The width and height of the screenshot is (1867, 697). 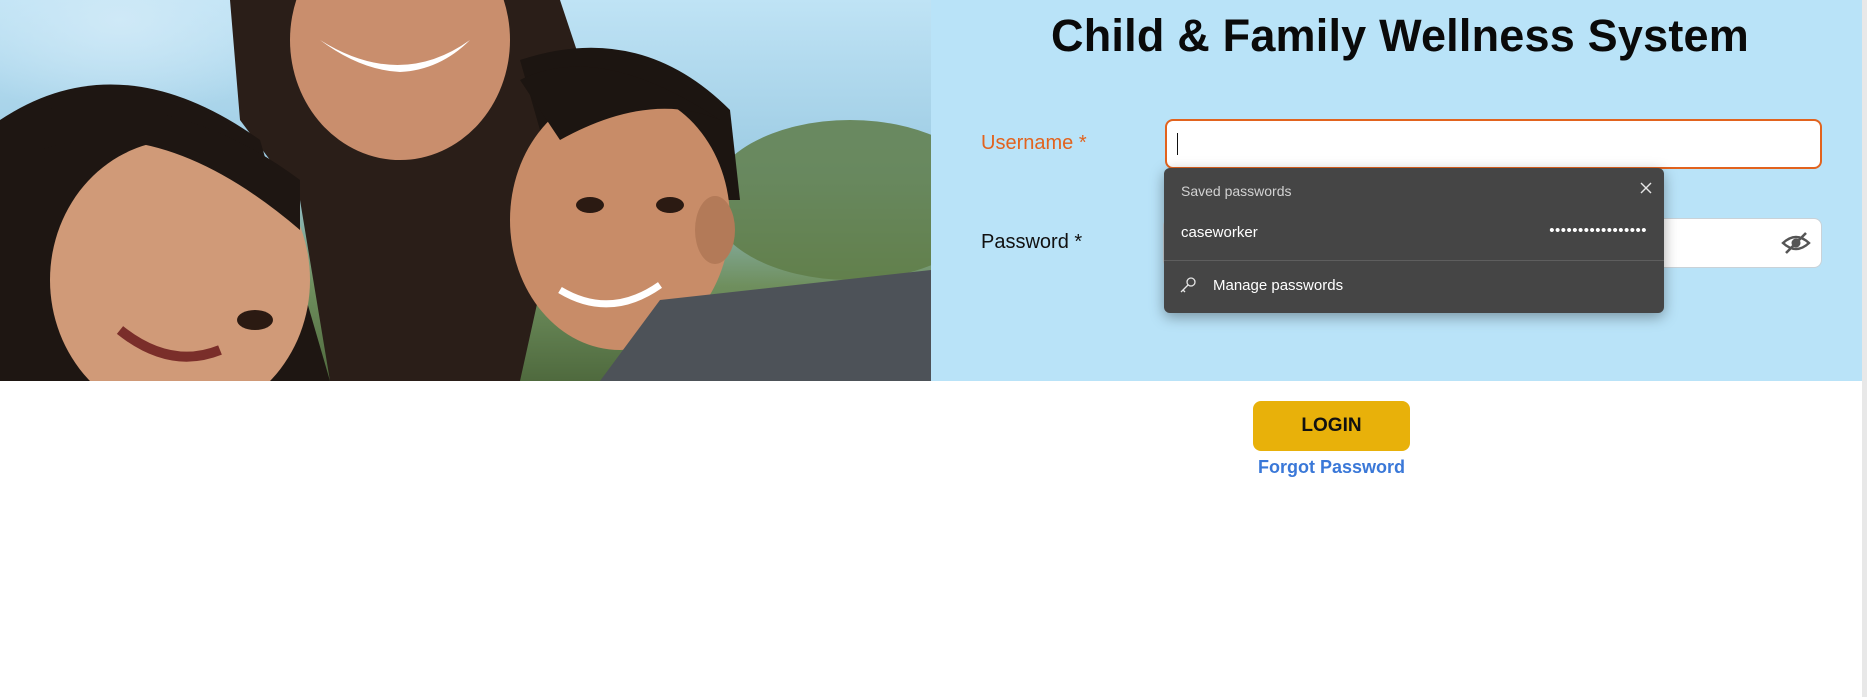 What do you see at coordinates (1331, 426) in the screenshot?
I see `login-button: LOGIN` at bounding box center [1331, 426].